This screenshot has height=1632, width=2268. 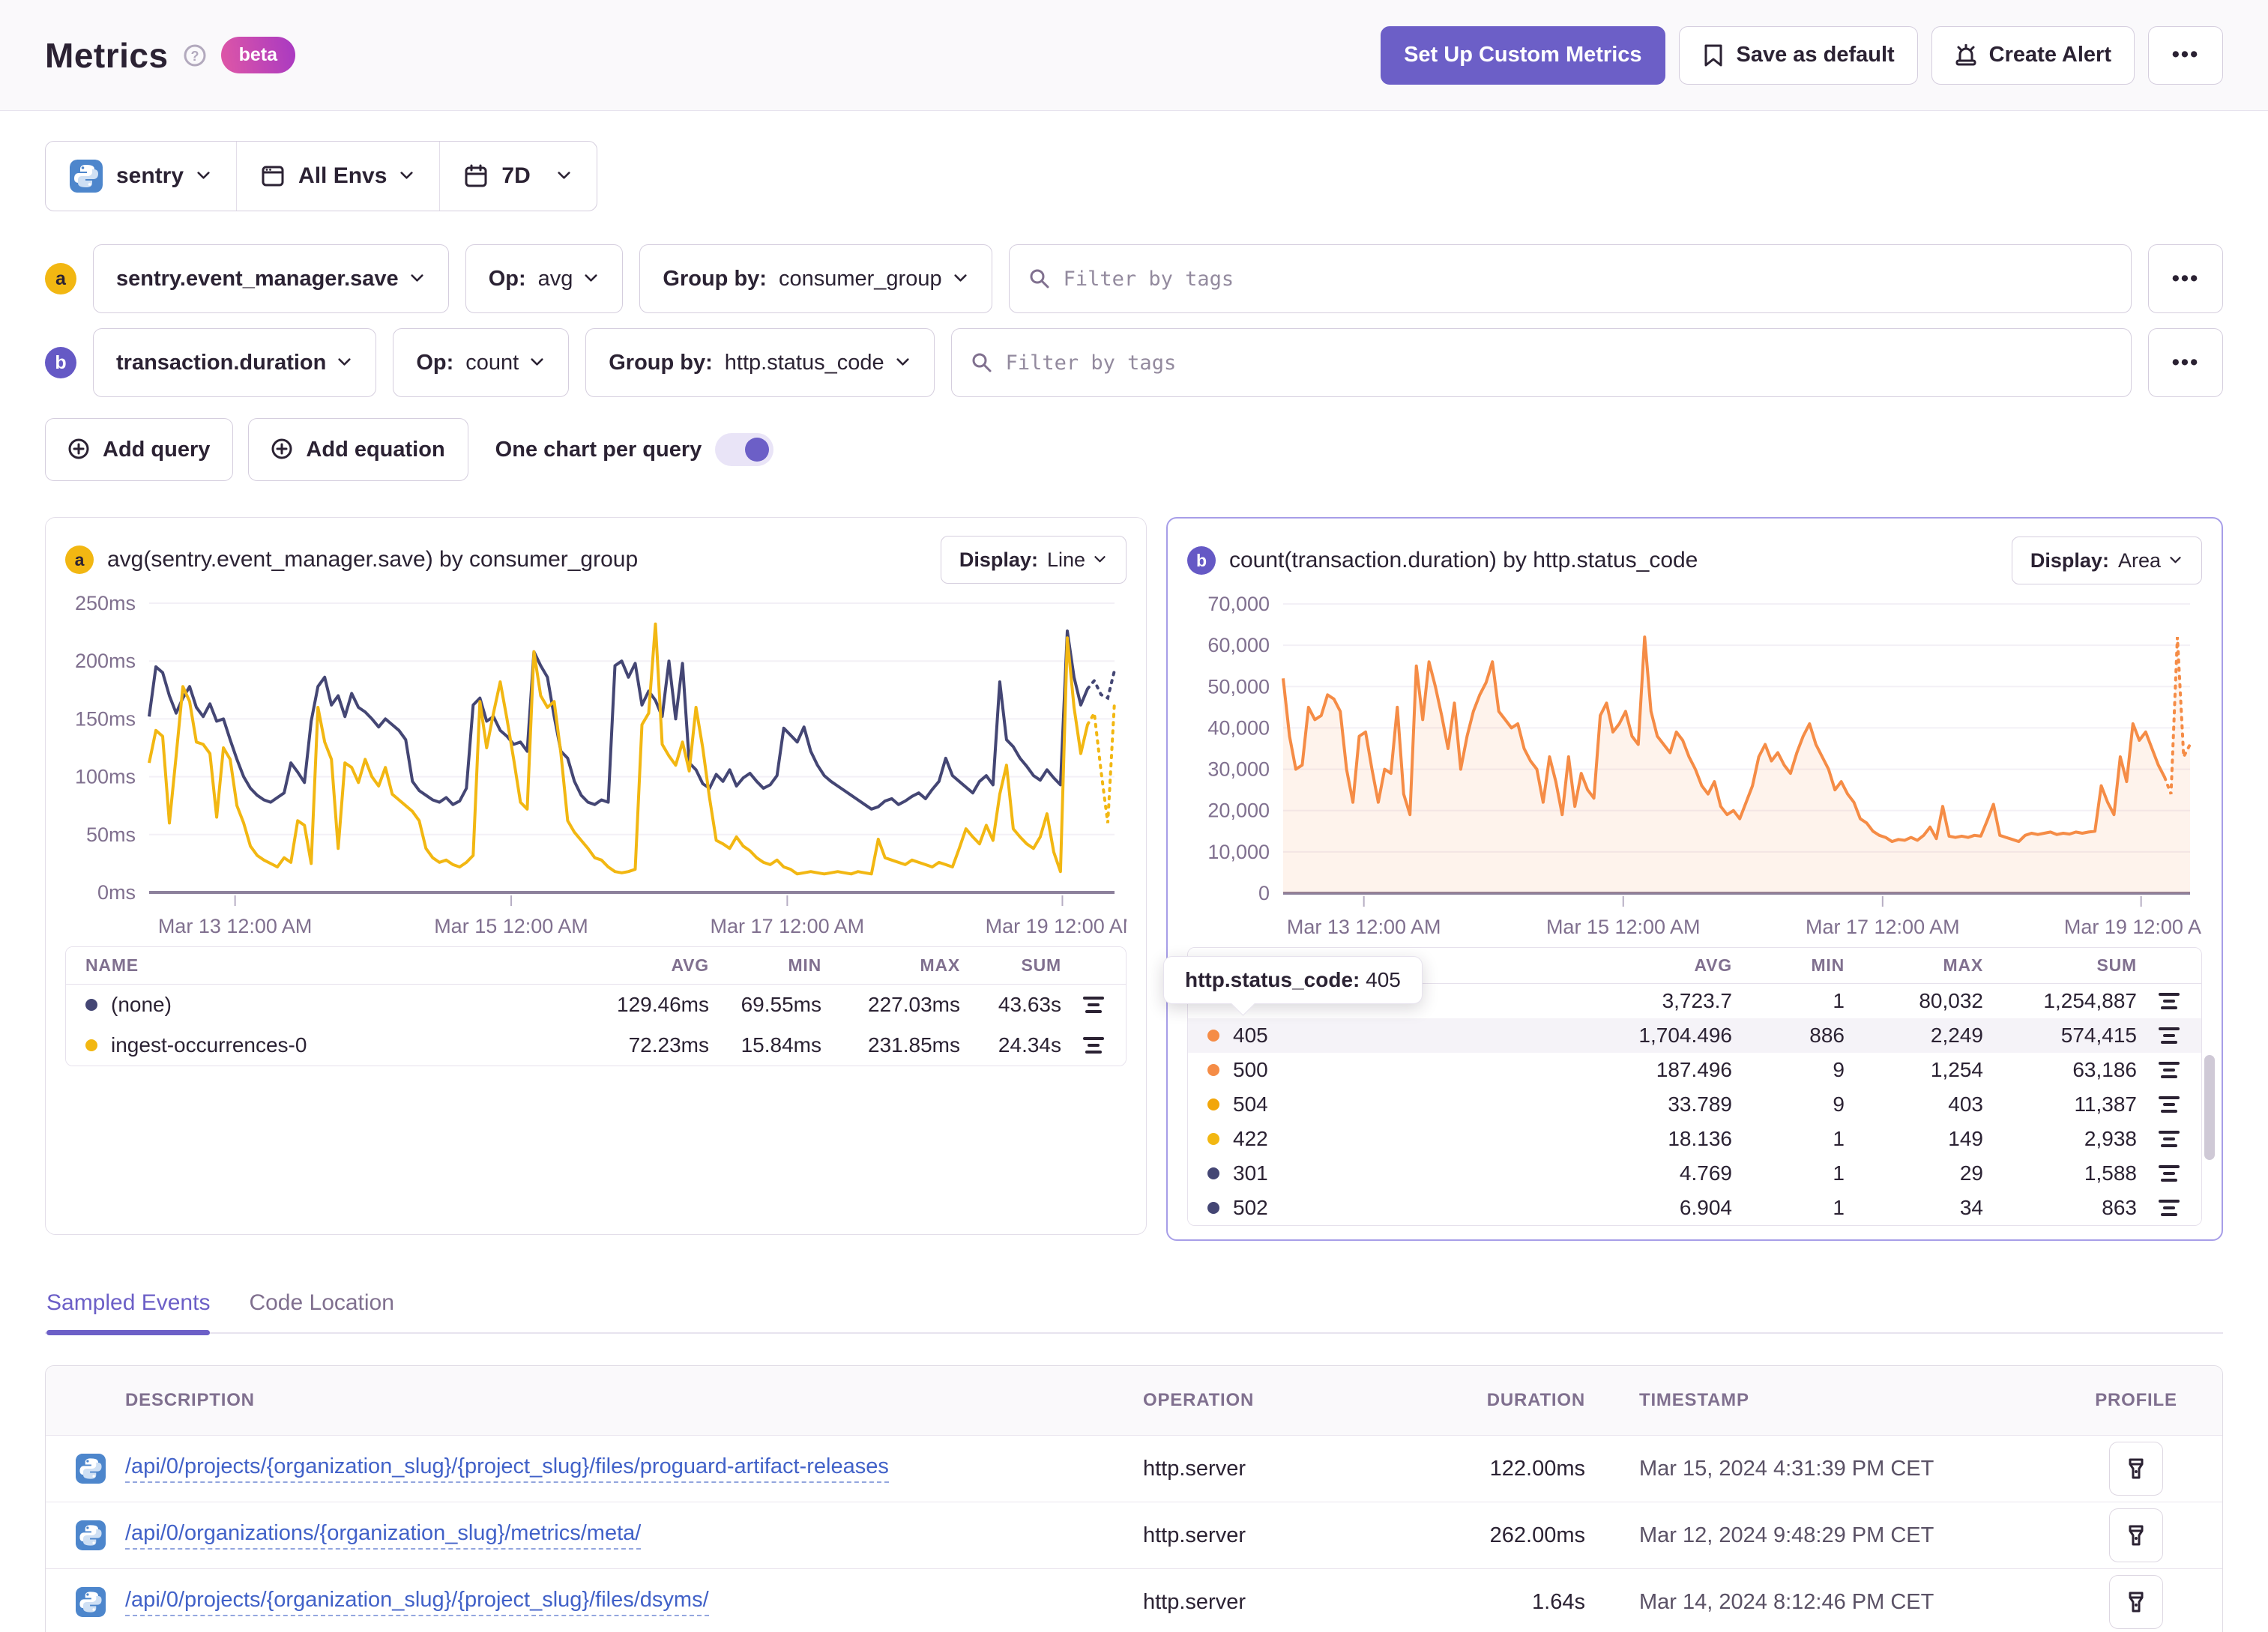 What do you see at coordinates (86, 176) in the screenshot?
I see `python-project-icon` at bounding box center [86, 176].